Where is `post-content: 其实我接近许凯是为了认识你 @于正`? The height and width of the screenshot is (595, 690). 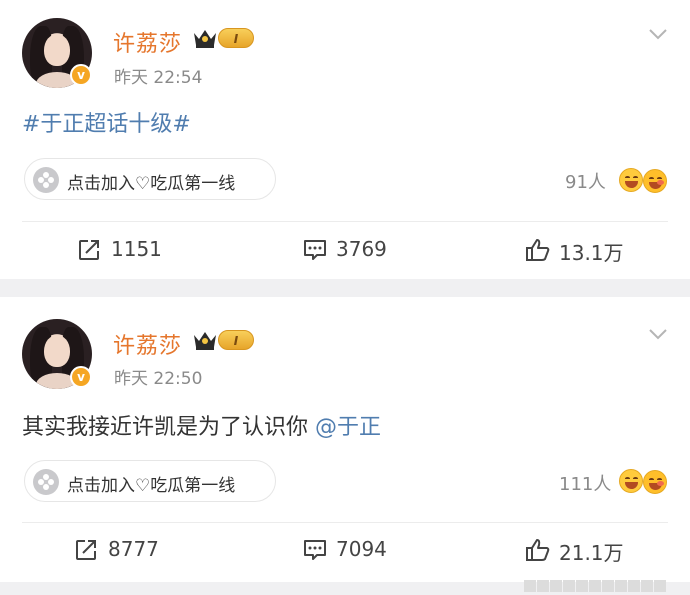 post-content: 其实我接近许凯是为了认识你 @于正 is located at coordinates (201, 425).